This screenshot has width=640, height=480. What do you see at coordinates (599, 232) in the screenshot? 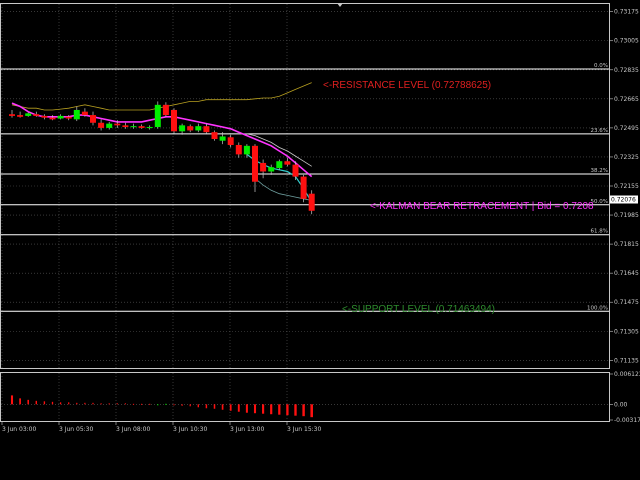
I see `fib-level-label: 61.8%` at bounding box center [599, 232].